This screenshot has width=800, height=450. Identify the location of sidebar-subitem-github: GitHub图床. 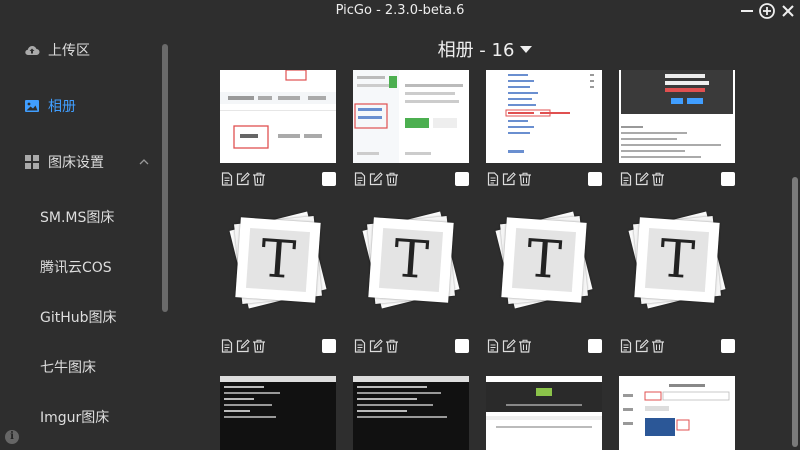
(80, 316).